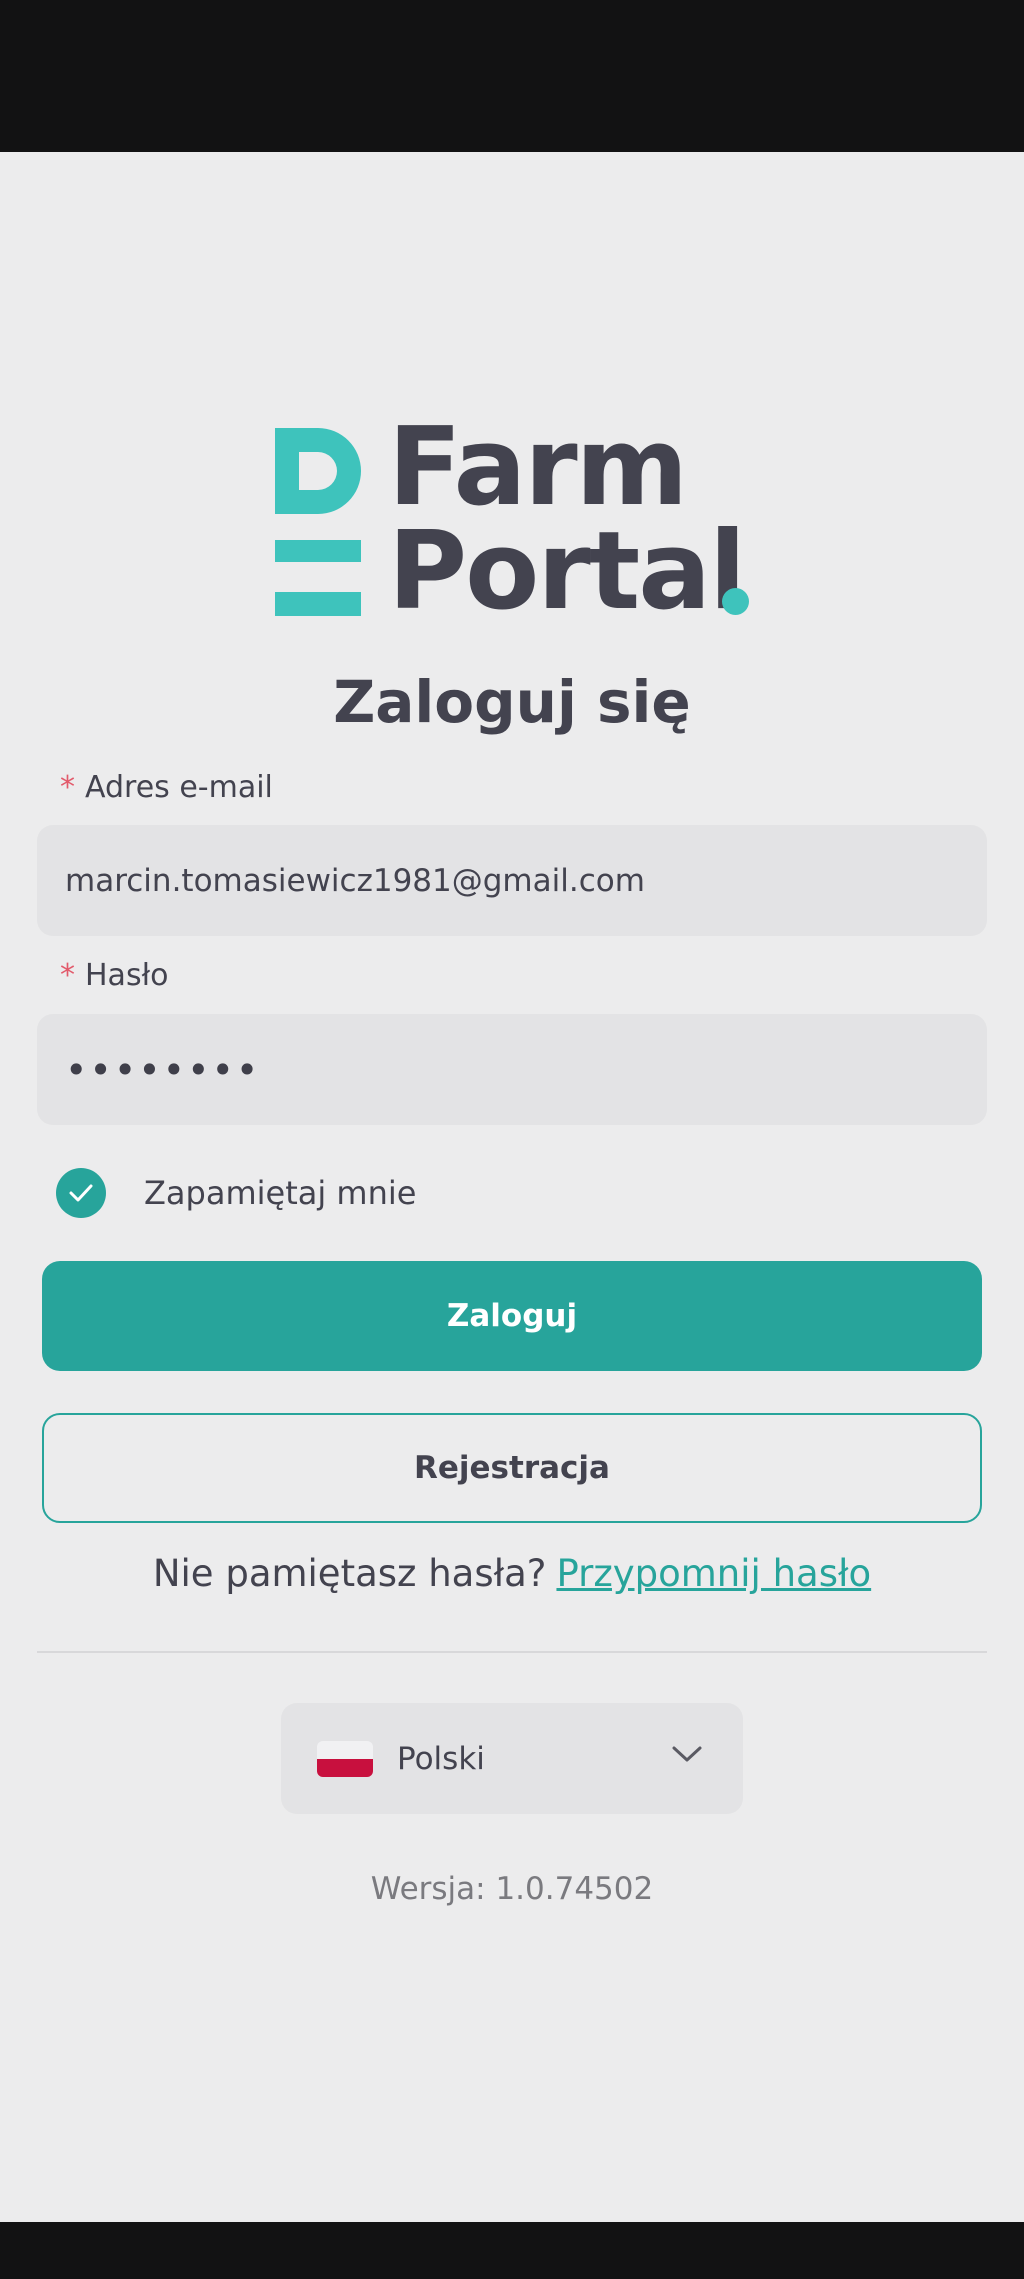 Image resolution: width=1024 pixels, height=2279 pixels. I want to click on password-mask: ••••••••, so click(163, 1069).